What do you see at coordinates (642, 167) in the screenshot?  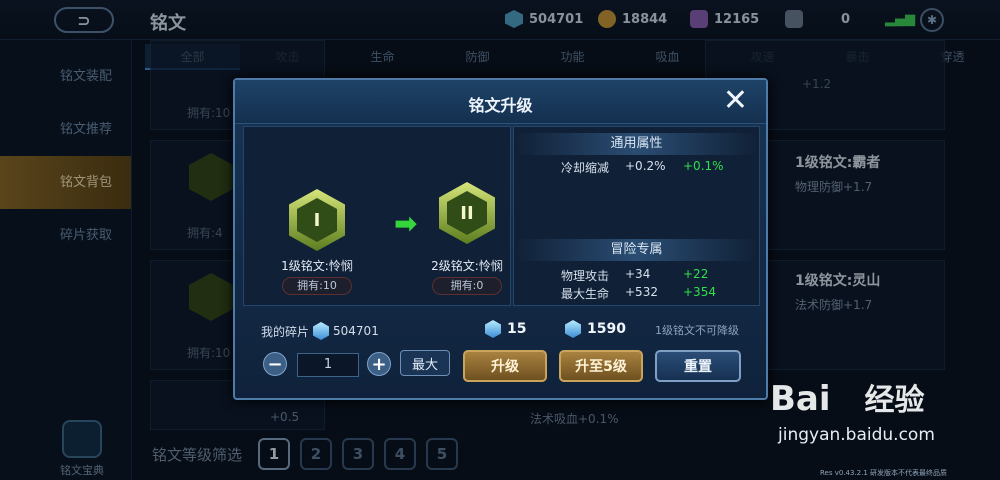 I see `attr-row: 冷却缩减 +0.2% +0.1%` at bounding box center [642, 167].